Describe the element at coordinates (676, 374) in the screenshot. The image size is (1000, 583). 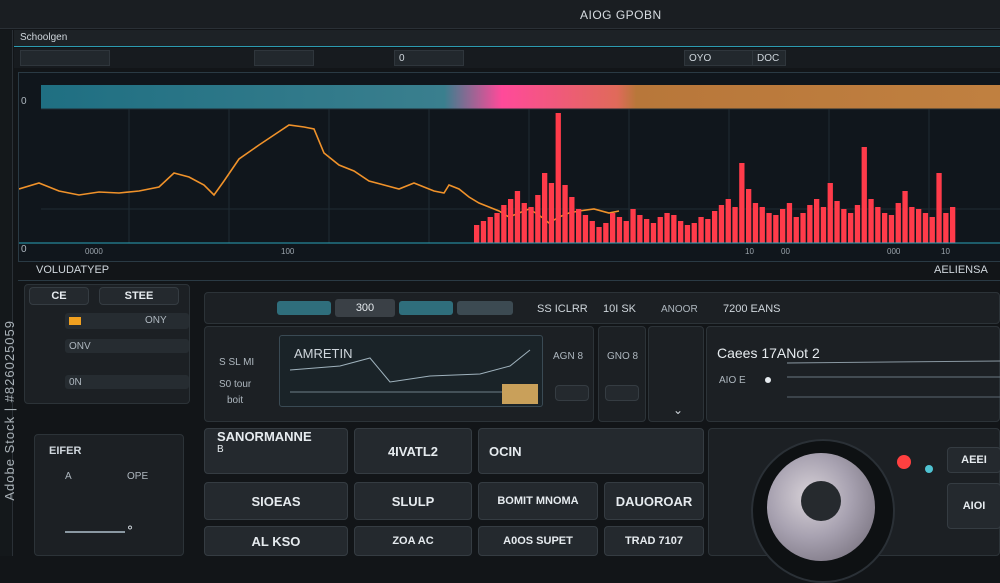
I see `chevron-panel: ⌄` at that location.